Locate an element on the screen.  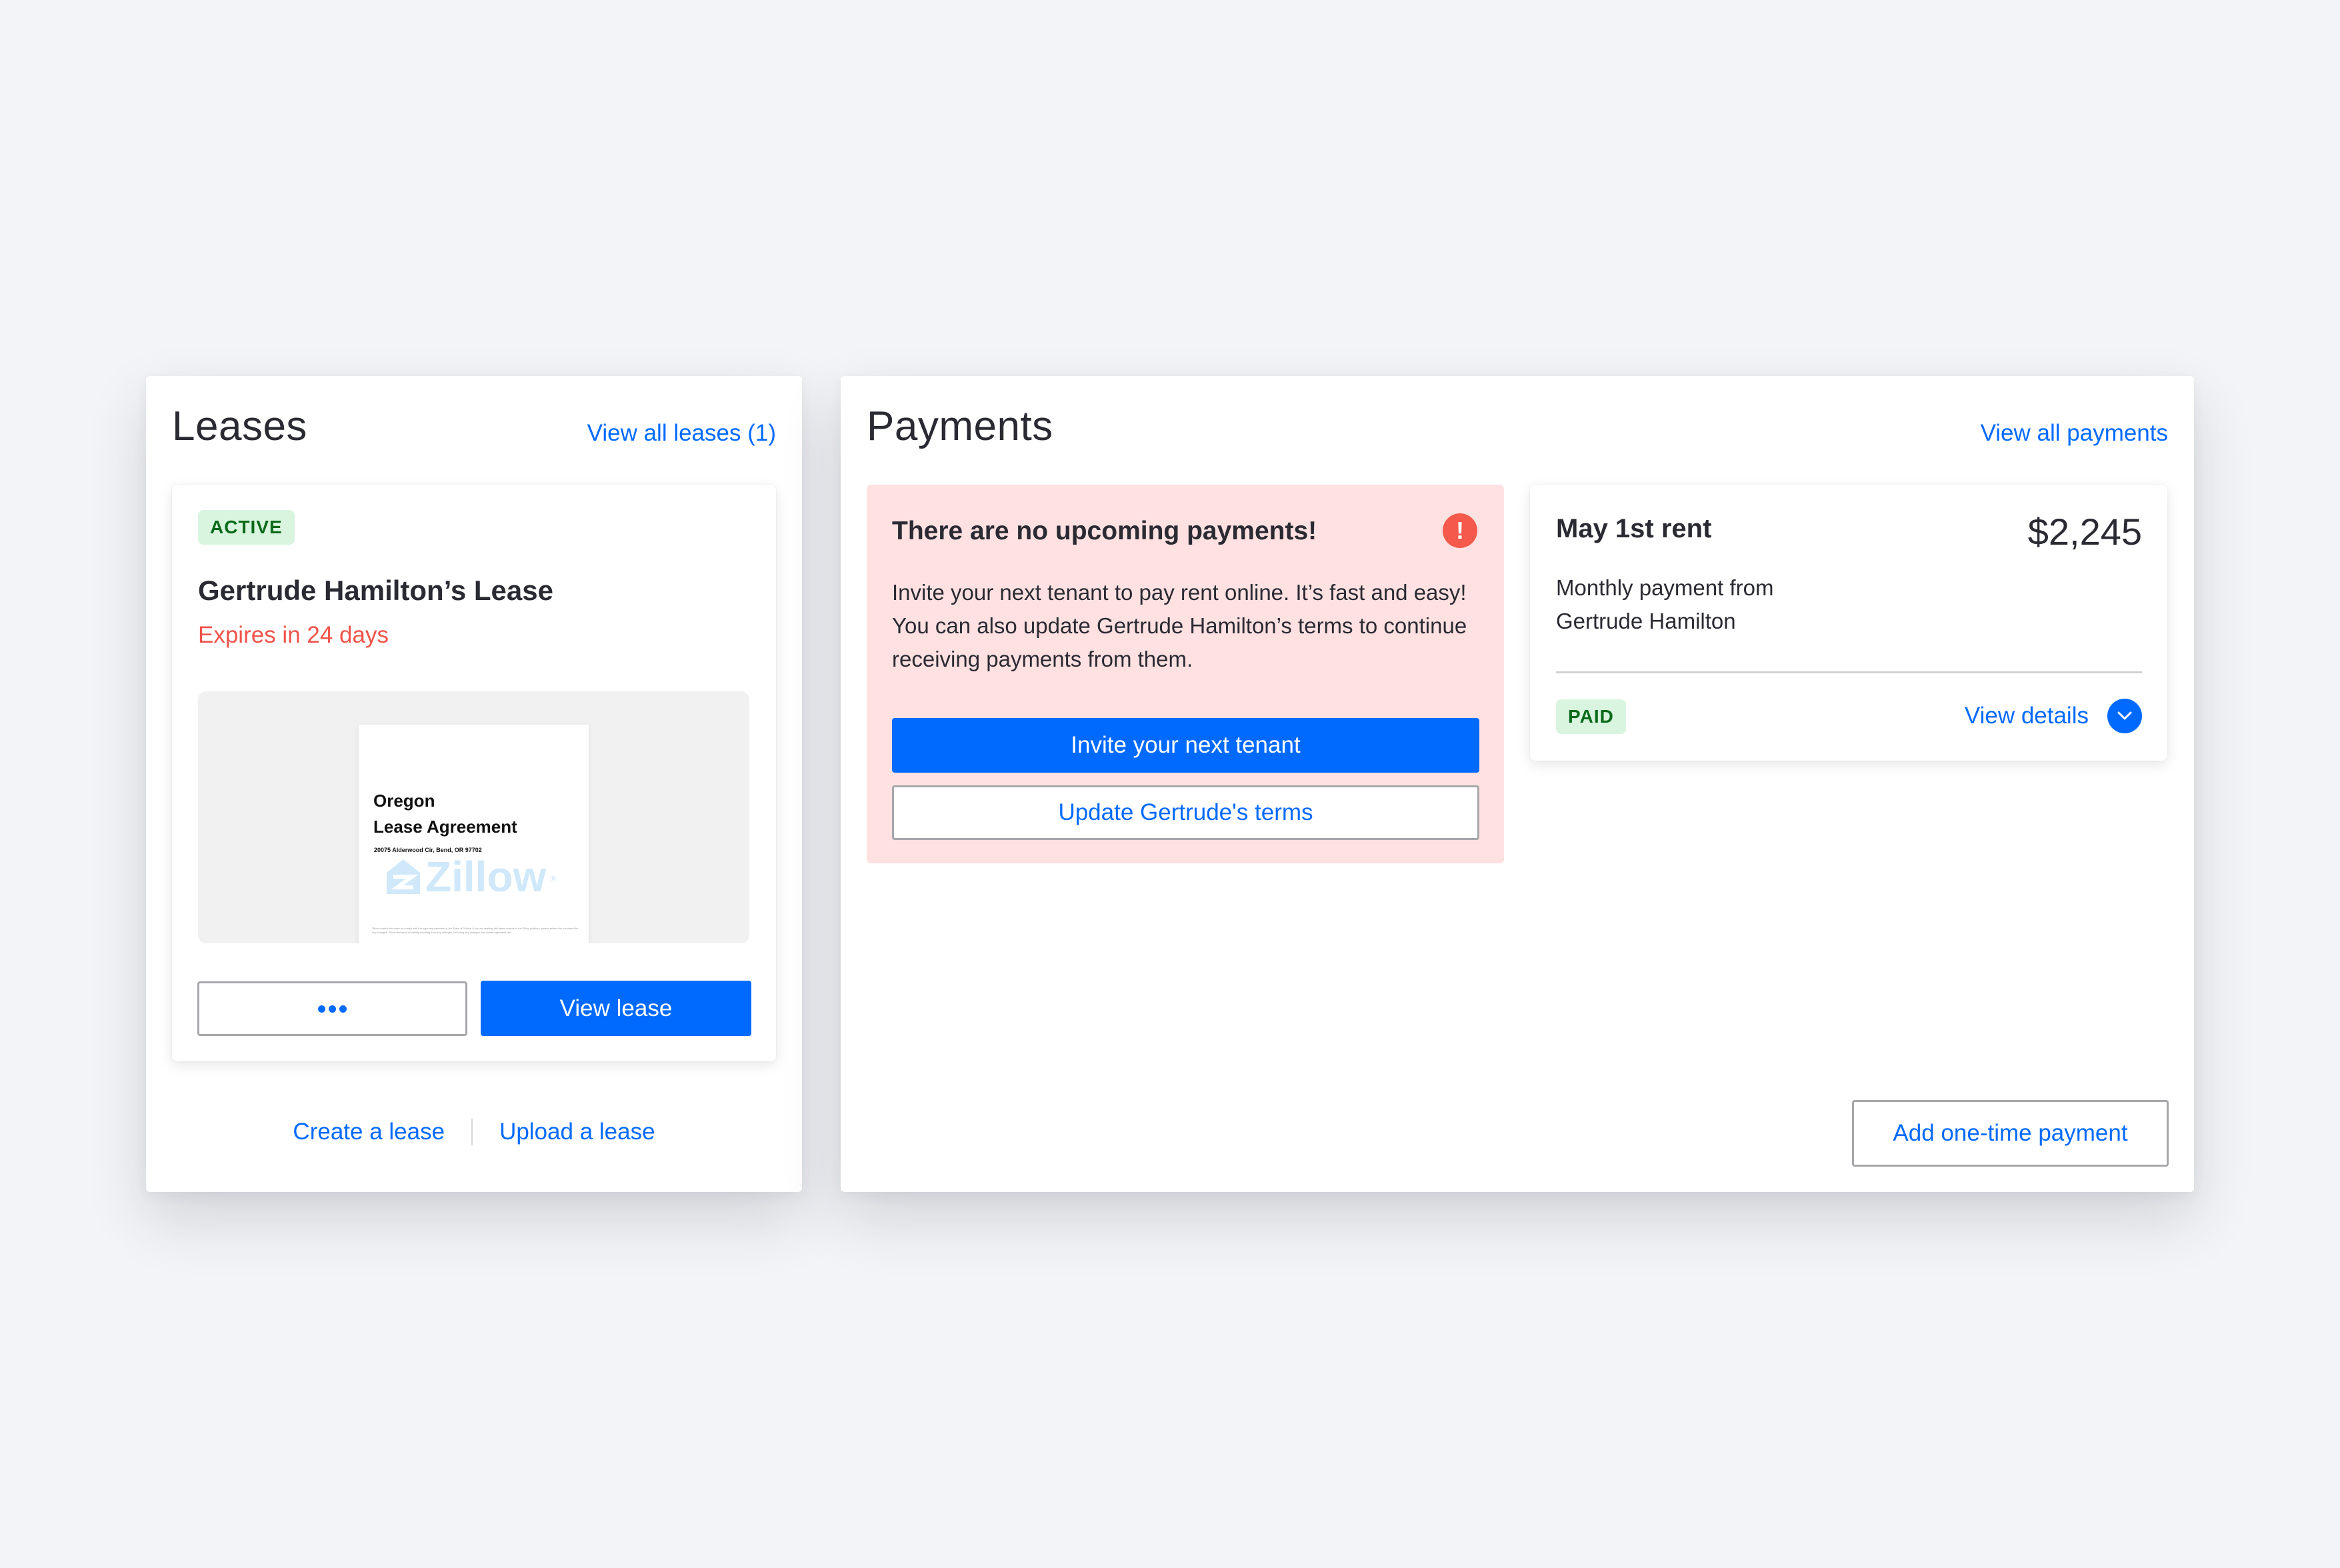
more-dots-icon is located at coordinates (332, 1009).